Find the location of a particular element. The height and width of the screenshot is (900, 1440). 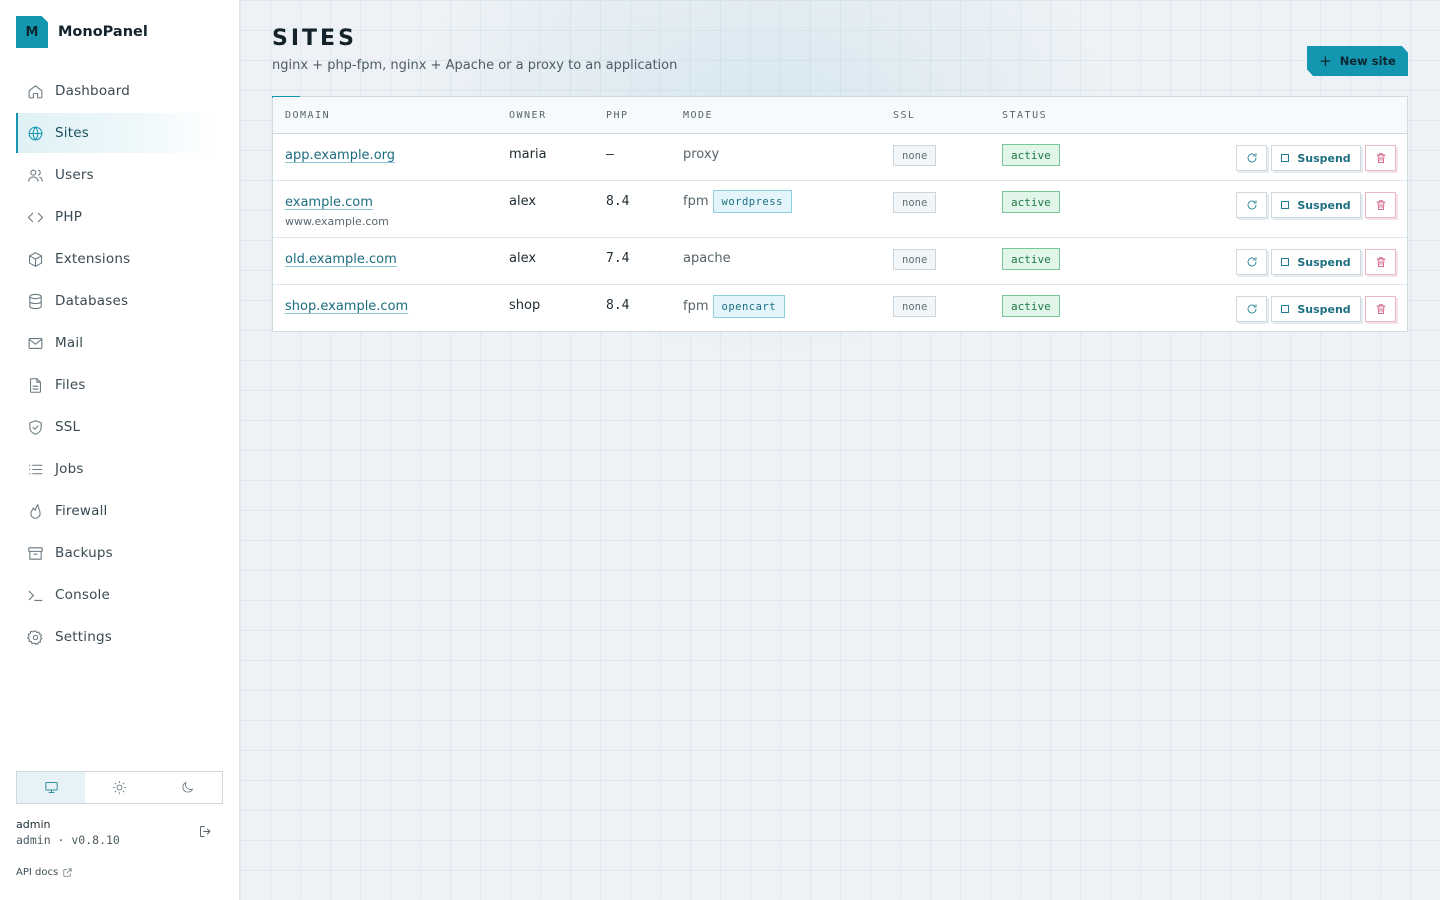

sidebar-item-label: Backups is located at coordinates (84, 553).